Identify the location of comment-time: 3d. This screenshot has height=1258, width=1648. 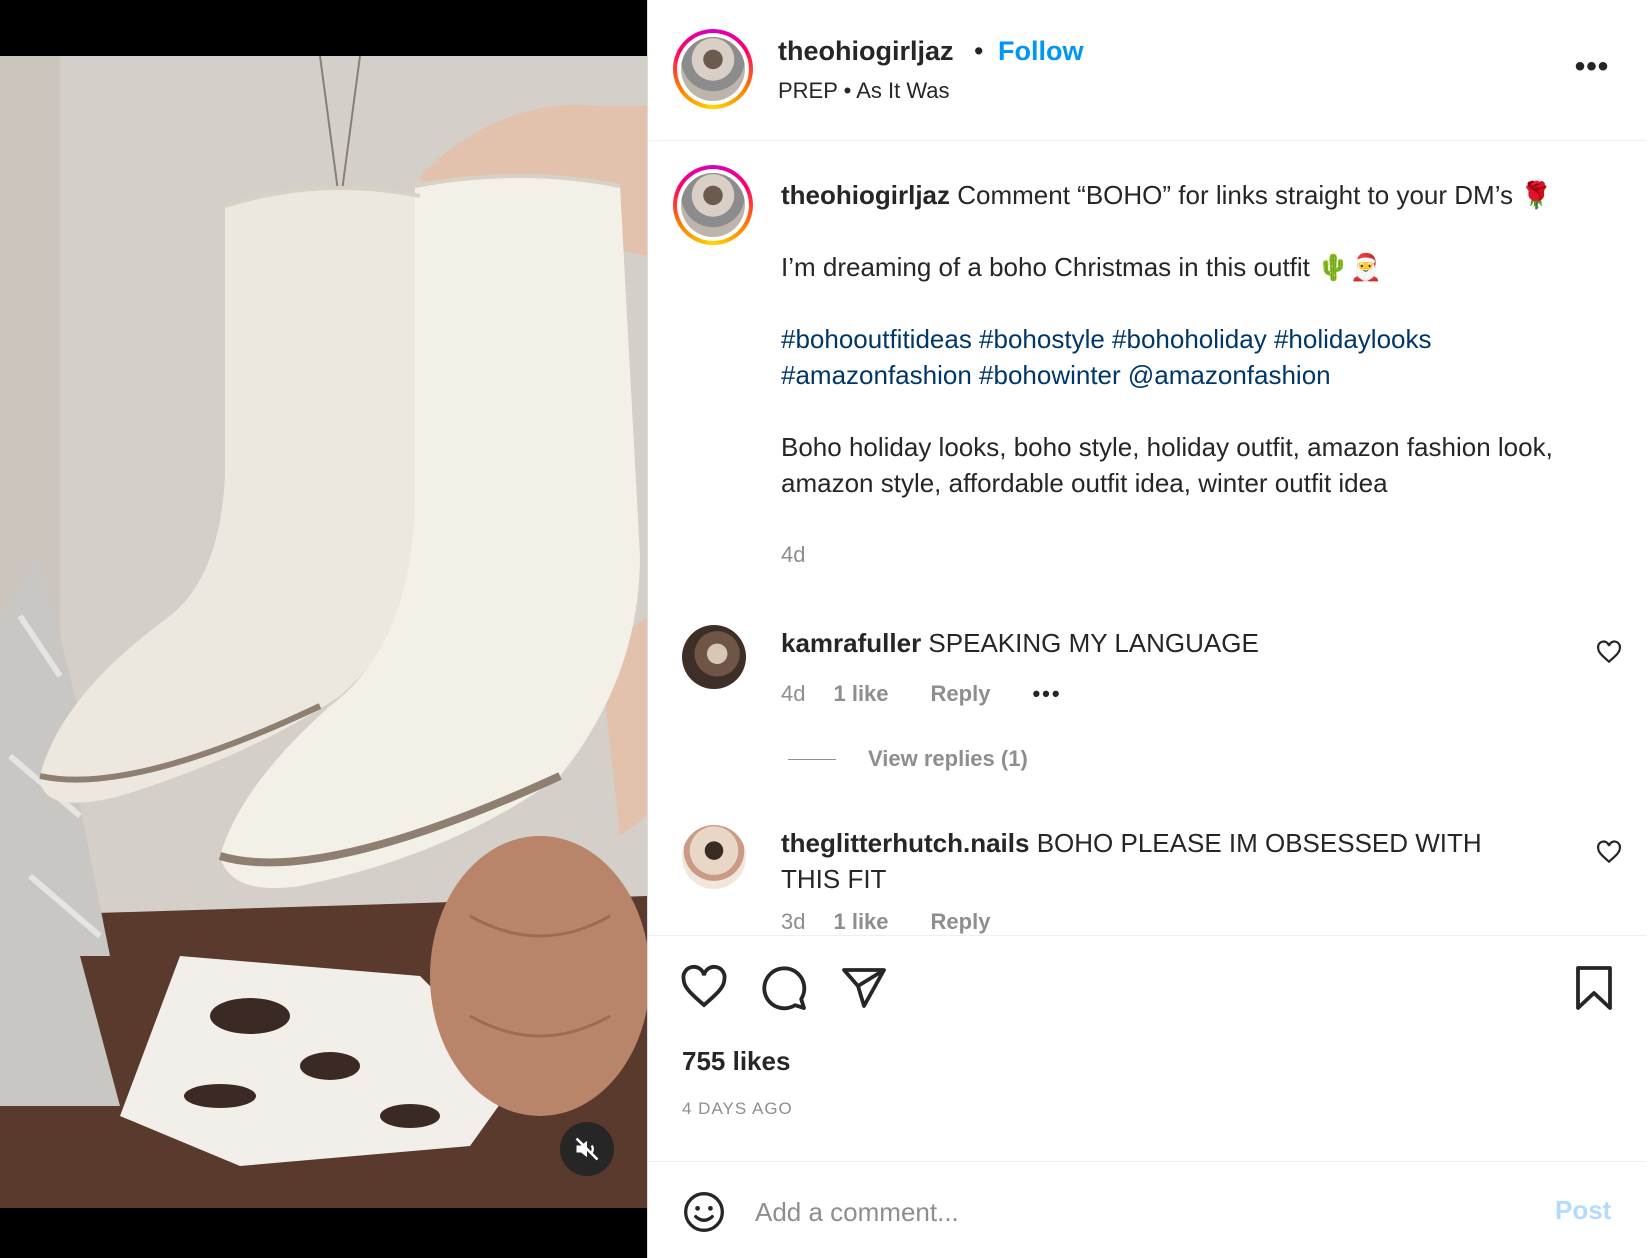
(793, 921).